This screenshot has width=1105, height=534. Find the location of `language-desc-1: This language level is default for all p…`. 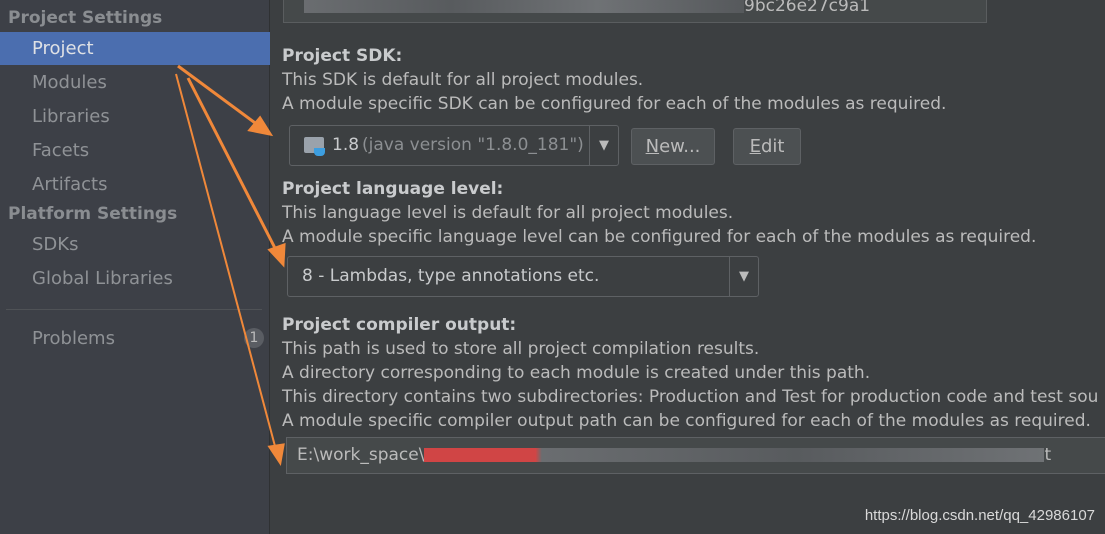

language-desc-1: This language level is default for all p… is located at coordinates (508, 213).